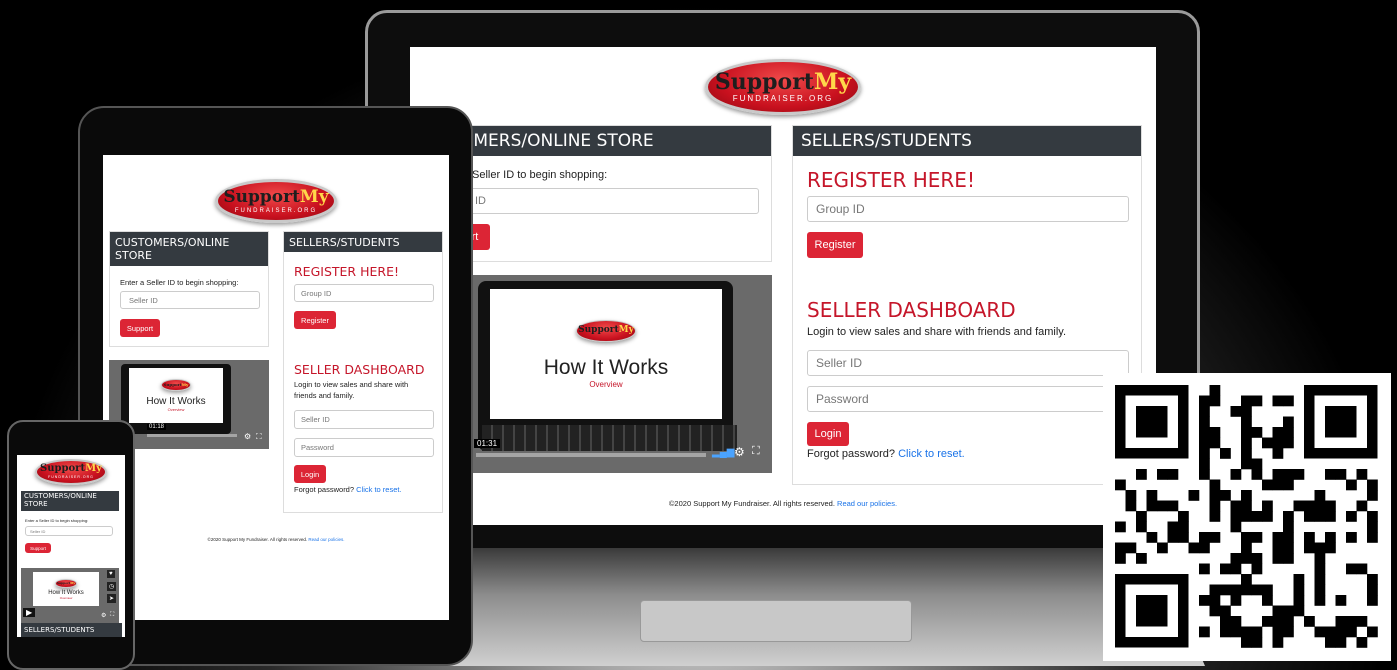 The image size is (1397, 670). What do you see at coordinates (140, 328) in the screenshot?
I see `tablet-support-button: Support` at bounding box center [140, 328].